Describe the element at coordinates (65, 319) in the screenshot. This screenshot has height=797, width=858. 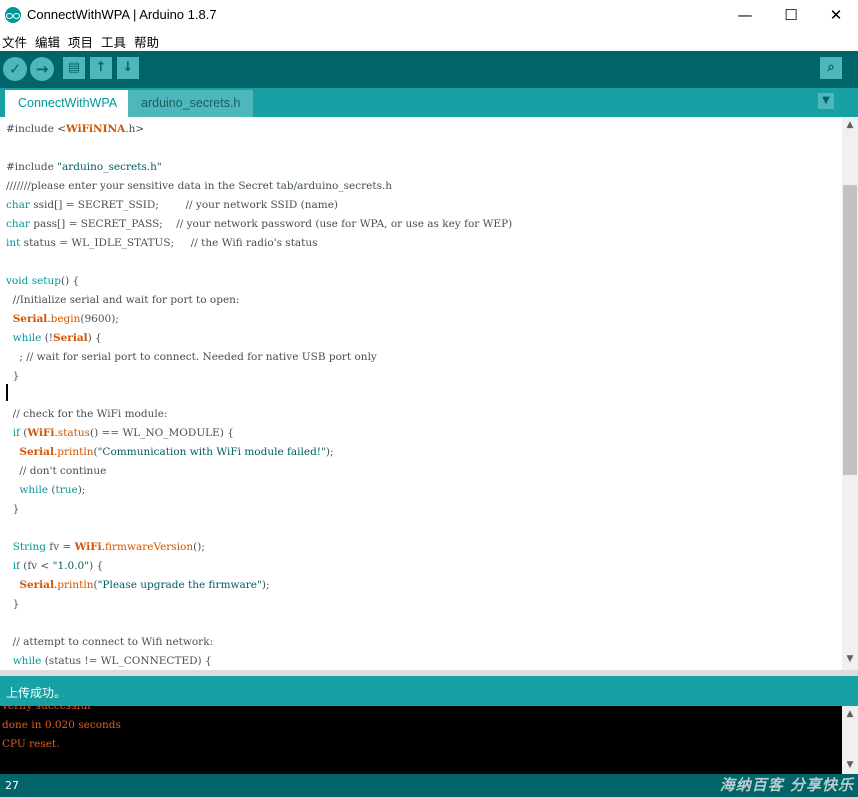
I see `code-line: Serial.begin(9600);` at that location.